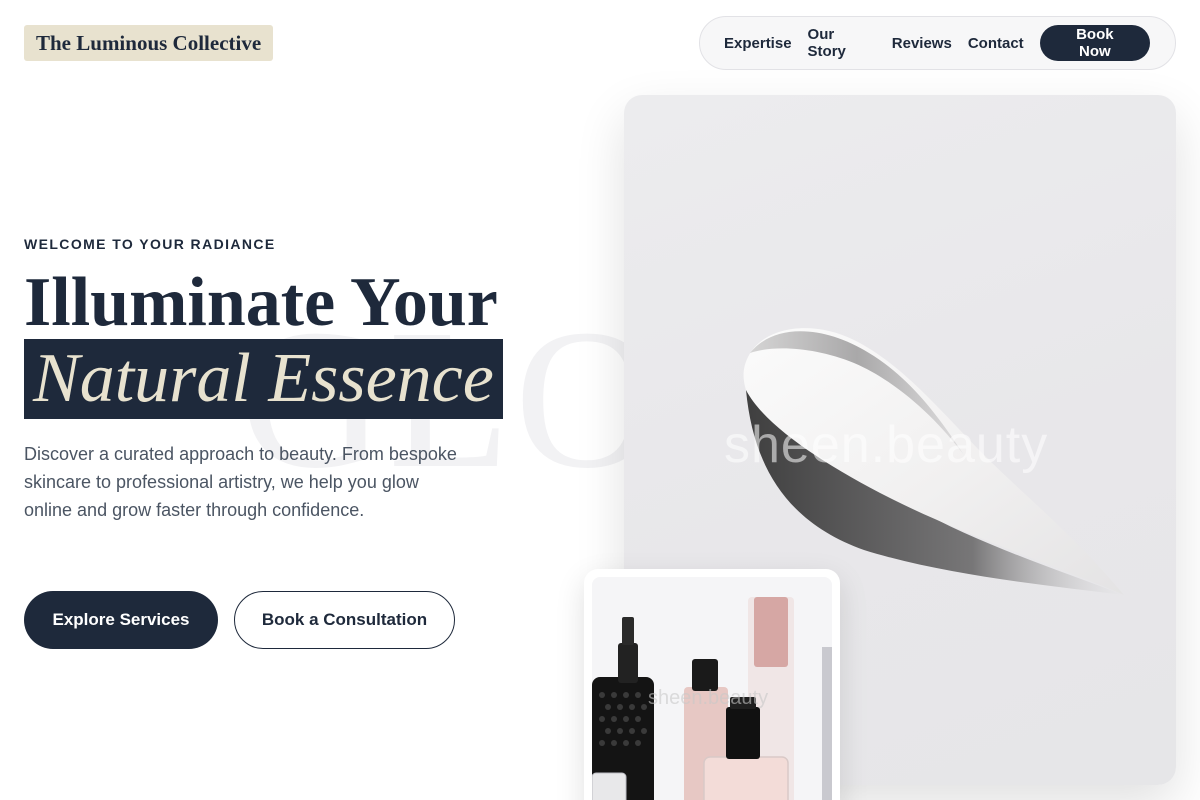 Image resolution: width=1200 pixels, height=800 pixels. I want to click on perfume-bottles-image: sheen.beauty, so click(712, 688).